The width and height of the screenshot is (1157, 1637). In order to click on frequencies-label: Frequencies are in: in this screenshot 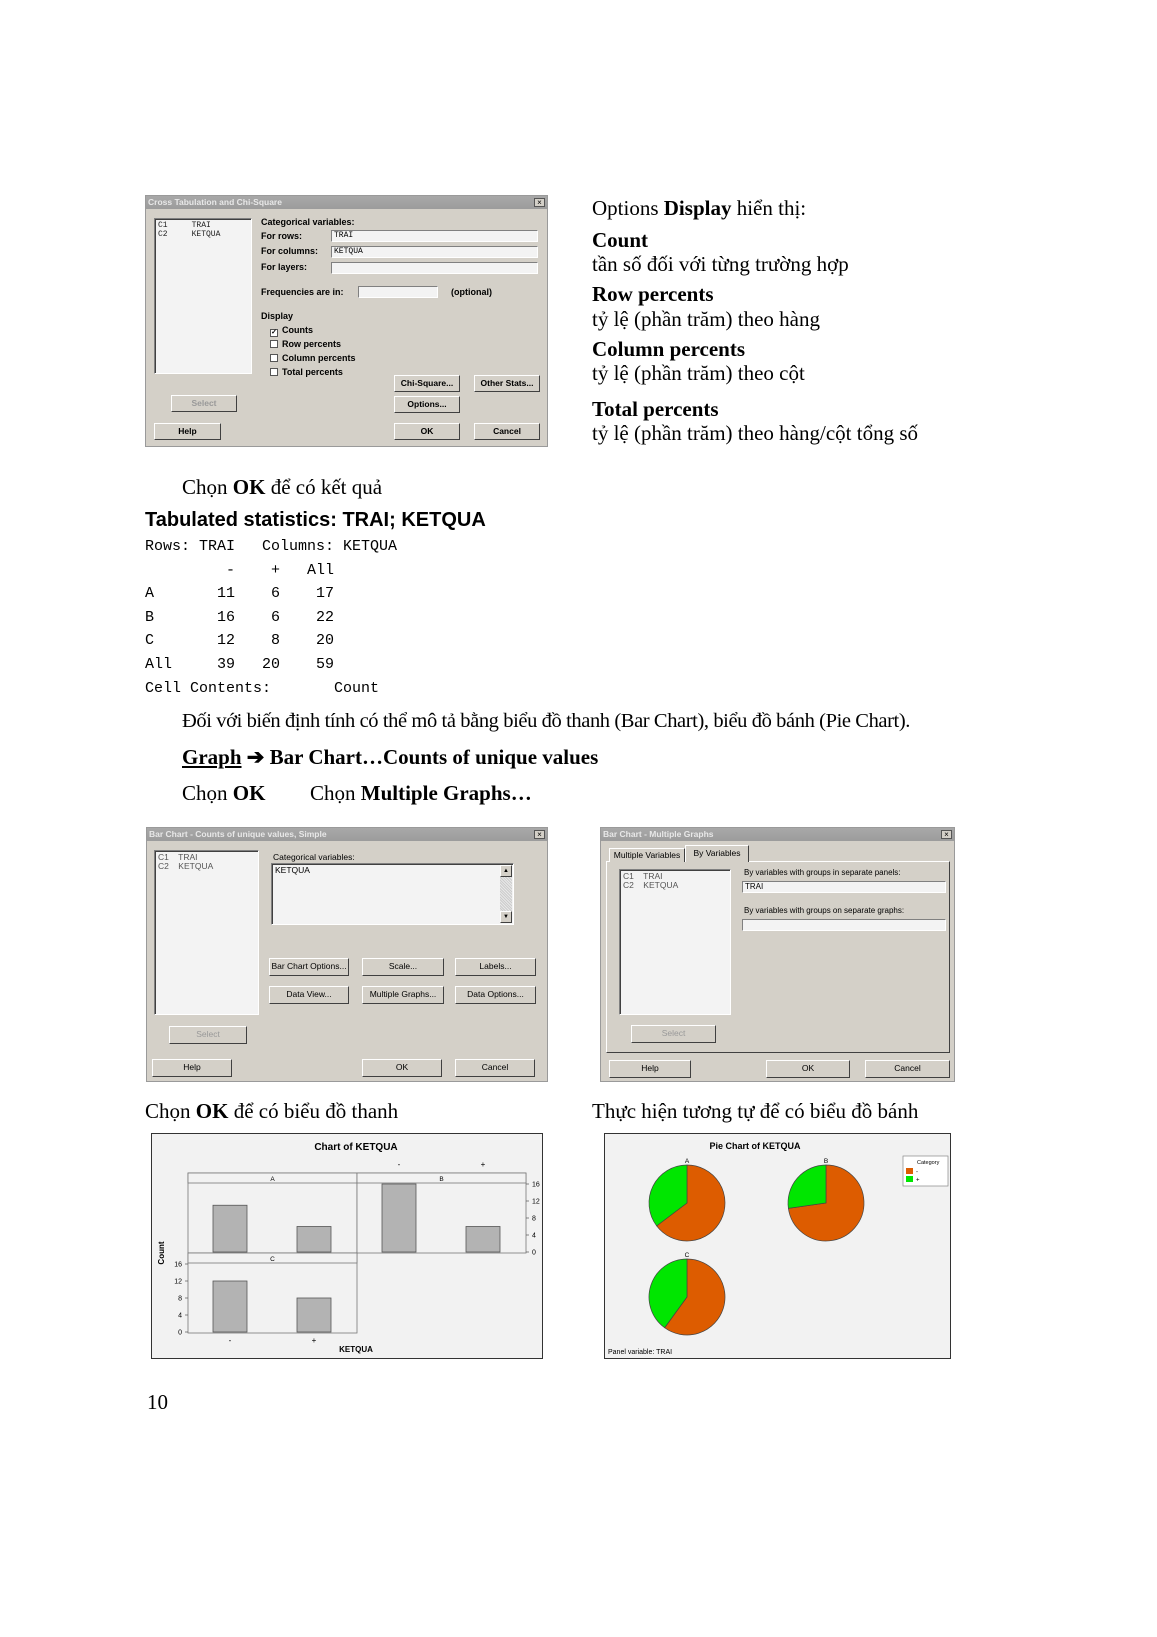, I will do `click(302, 292)`.